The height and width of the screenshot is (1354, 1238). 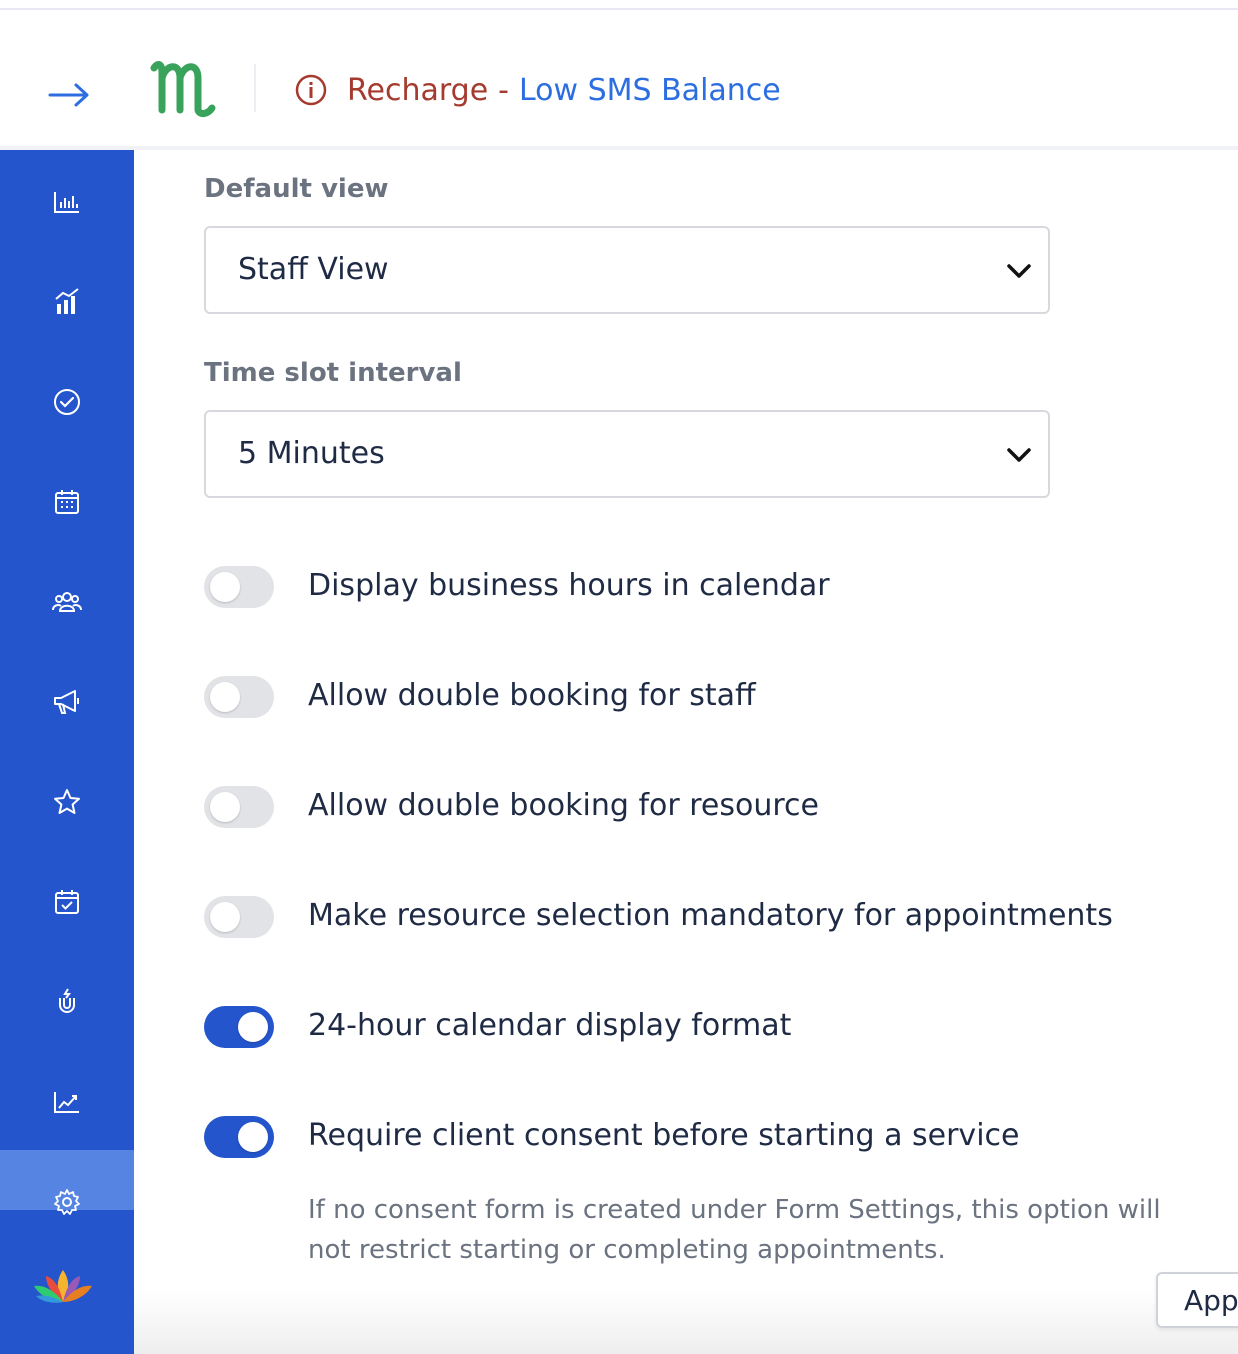 What do you see at coordinates (1197, 1300) in the screenshot?
I see `app-button: App` at bounding box center [1197, 1300].